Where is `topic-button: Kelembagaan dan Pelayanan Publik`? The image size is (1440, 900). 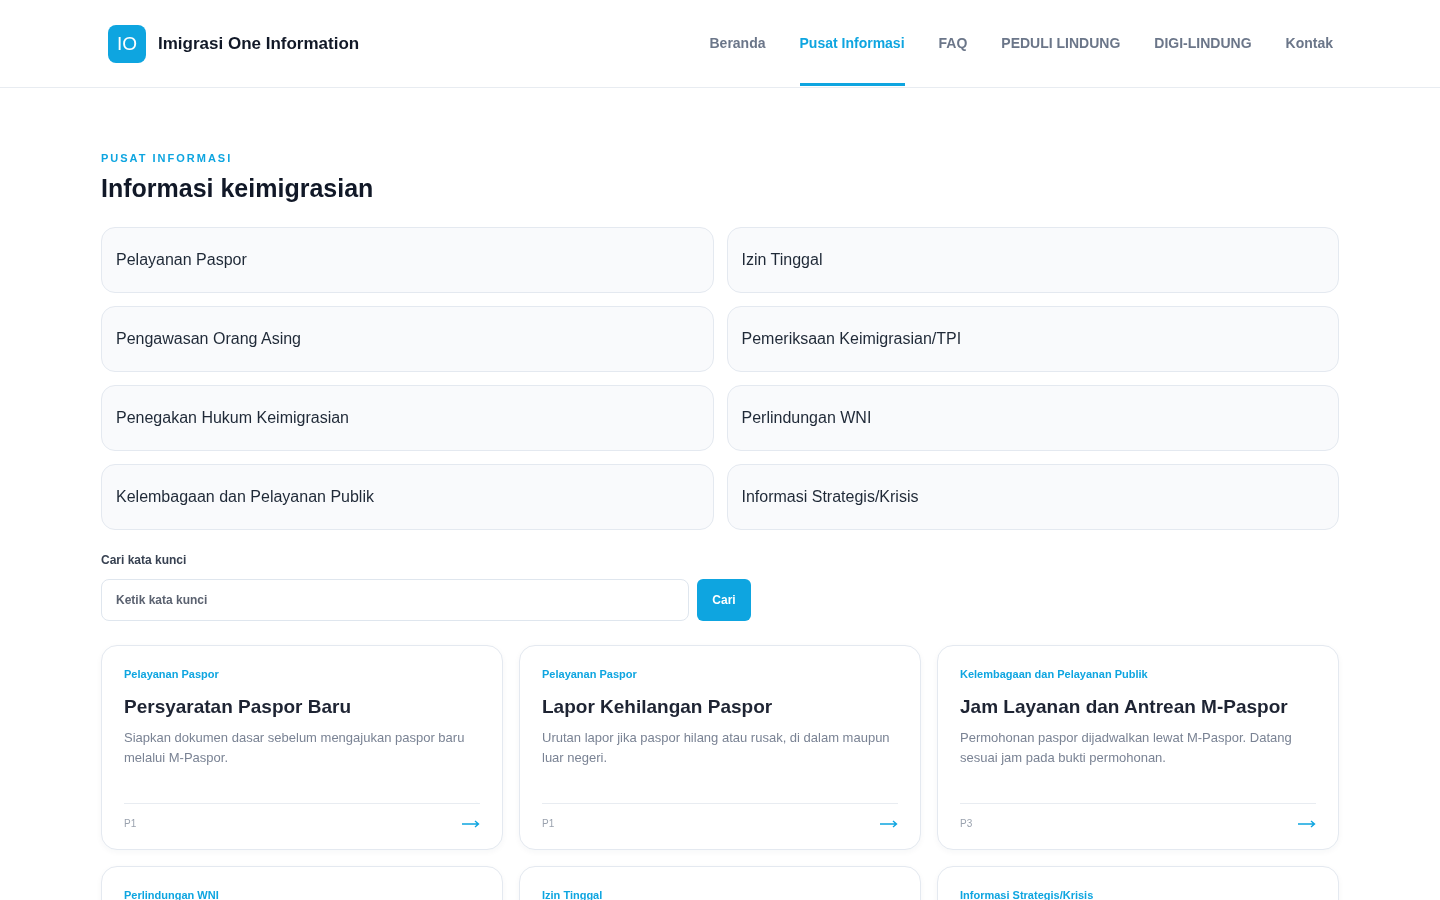
topic-button: Kelembagaan dan Pelayanan Publik is located at coordinates (407, 497).